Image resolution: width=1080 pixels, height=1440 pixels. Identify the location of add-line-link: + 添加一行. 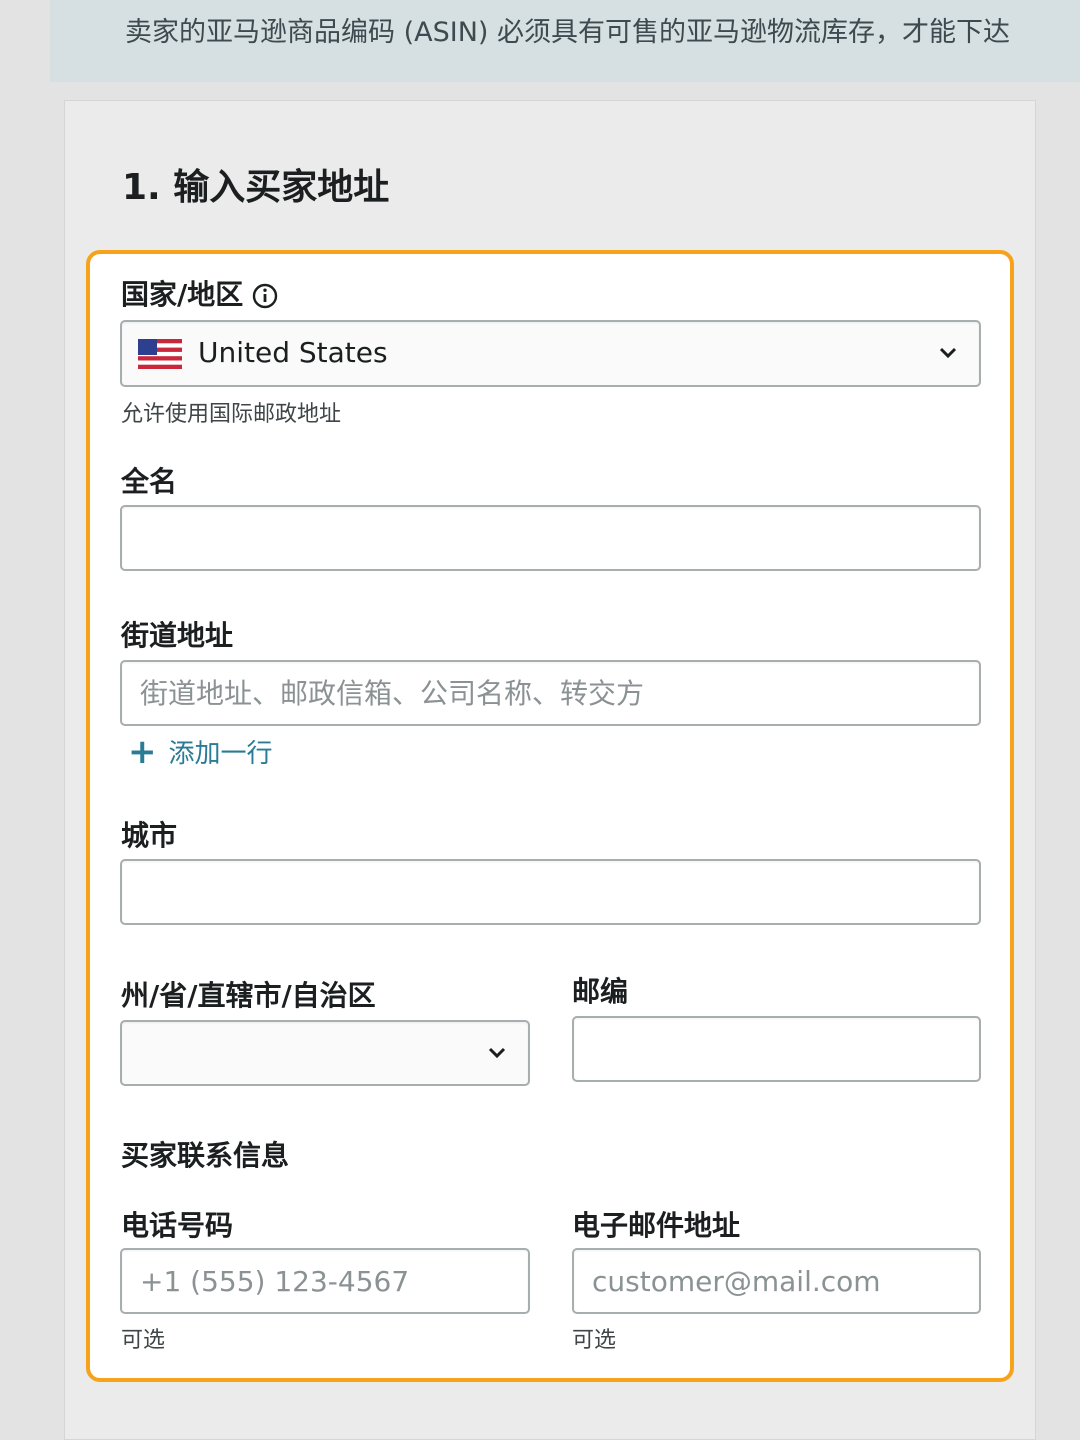
(200, 751).